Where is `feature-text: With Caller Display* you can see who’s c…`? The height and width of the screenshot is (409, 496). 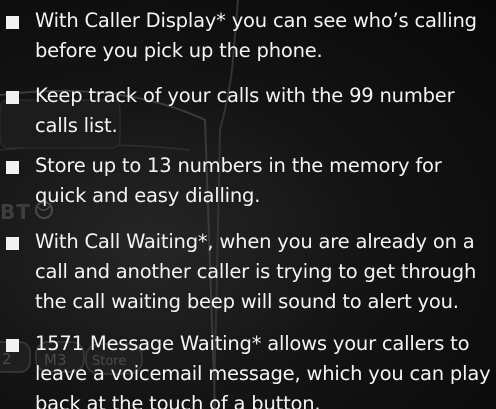 feature-text: With Caller Display* you can see who’s c… is located at coordinates (256, 35).